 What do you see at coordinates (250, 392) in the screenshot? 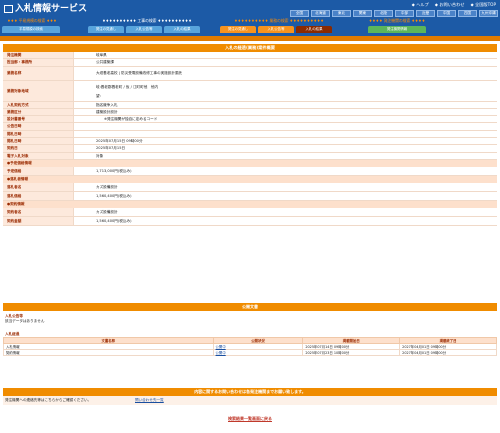
I see `contact-title: 内容に関するお問い合わせは各発注機関までお願い致します。` at bounding box center [250, 392].